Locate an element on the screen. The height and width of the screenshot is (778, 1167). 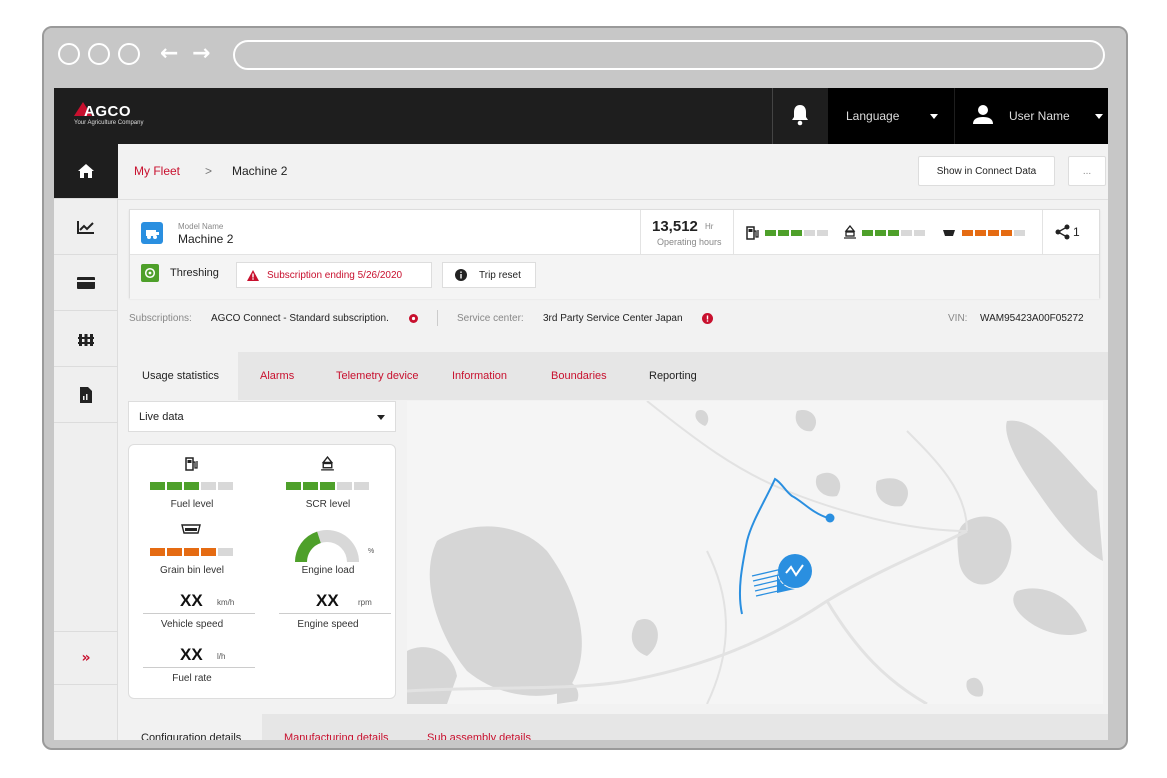
trip-reset-label: Trip reset is located at coordinates (500, 275).